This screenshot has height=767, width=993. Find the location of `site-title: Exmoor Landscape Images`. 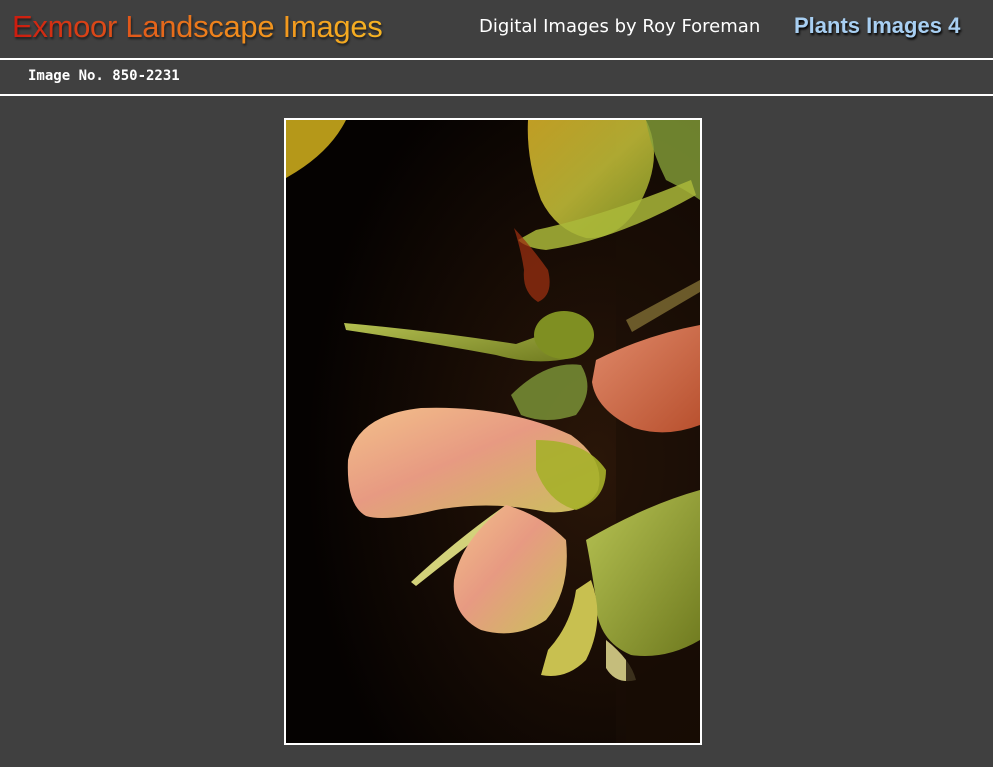

site-title: Exmoor Landscape Images is located at coordinates (197, 27).